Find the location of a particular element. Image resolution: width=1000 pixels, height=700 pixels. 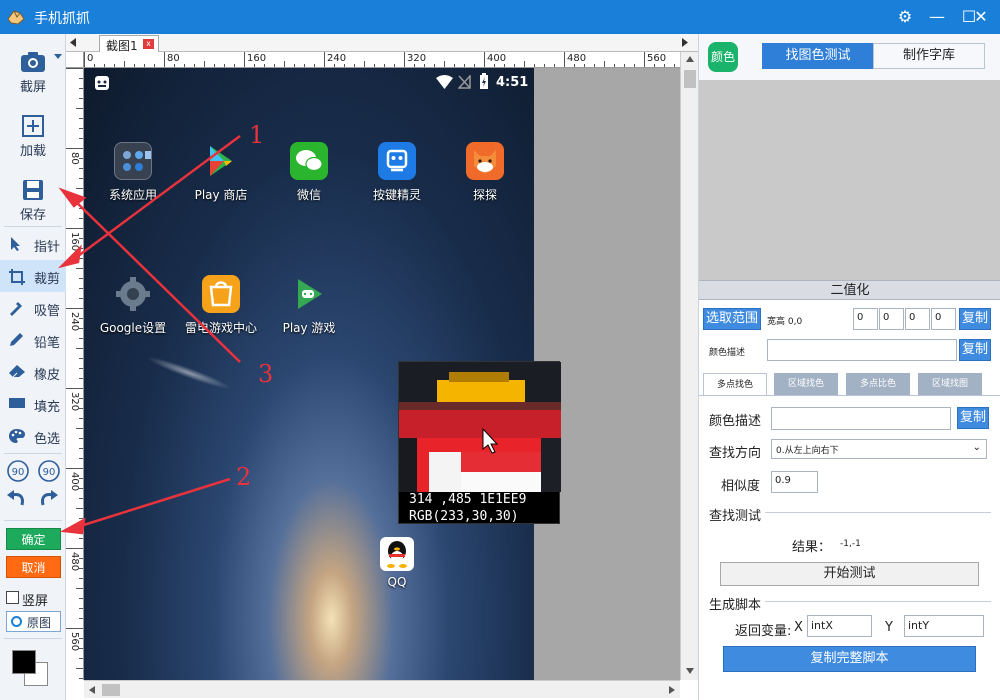

ruler-label: 160 is located at coordinates (74, 242).